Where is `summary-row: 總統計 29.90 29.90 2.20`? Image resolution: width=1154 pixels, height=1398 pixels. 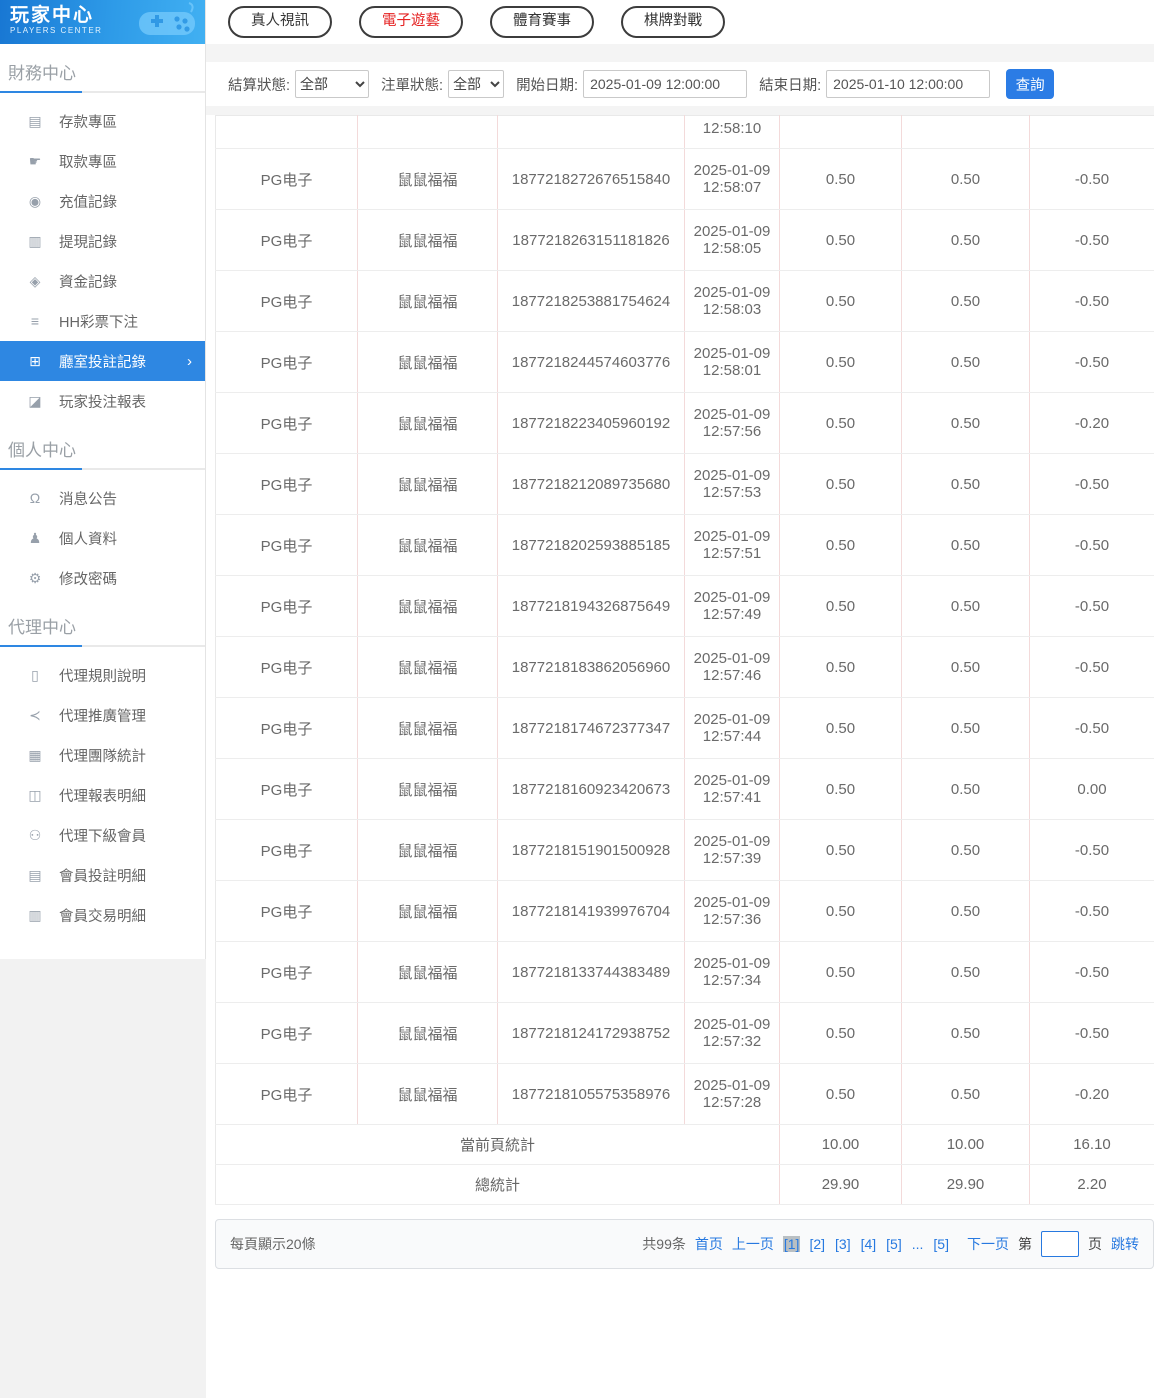 summary-row: 總統計 29.90 29.90 2.20 is located at coordinates (684, 1184).